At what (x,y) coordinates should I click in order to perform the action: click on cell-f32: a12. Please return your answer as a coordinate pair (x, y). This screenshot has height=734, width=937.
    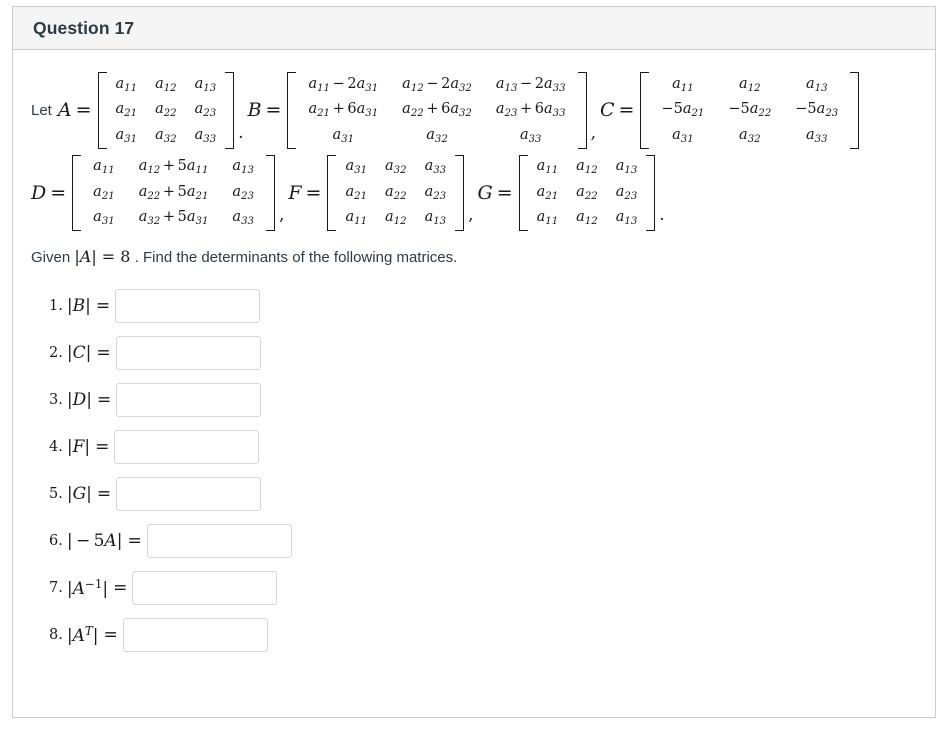
    Looking at the image, I should click on (396, 218).